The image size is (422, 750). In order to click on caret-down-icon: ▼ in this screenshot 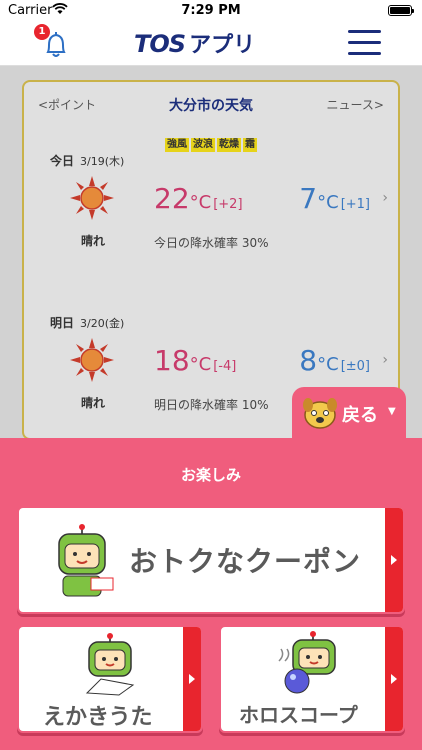, I will do `click(392, 411)`.